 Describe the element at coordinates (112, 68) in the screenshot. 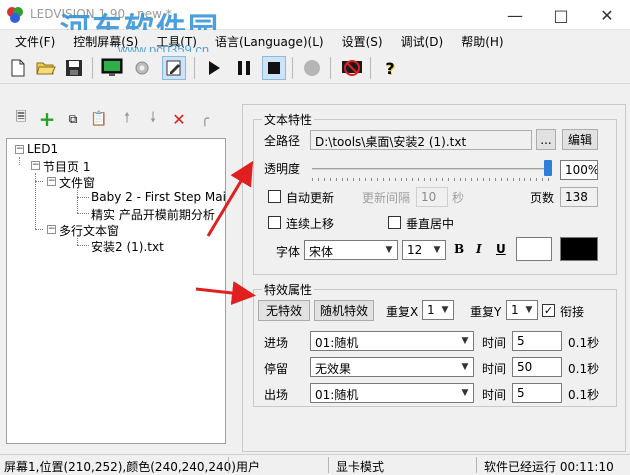

I see `screen-display-button` at that location.